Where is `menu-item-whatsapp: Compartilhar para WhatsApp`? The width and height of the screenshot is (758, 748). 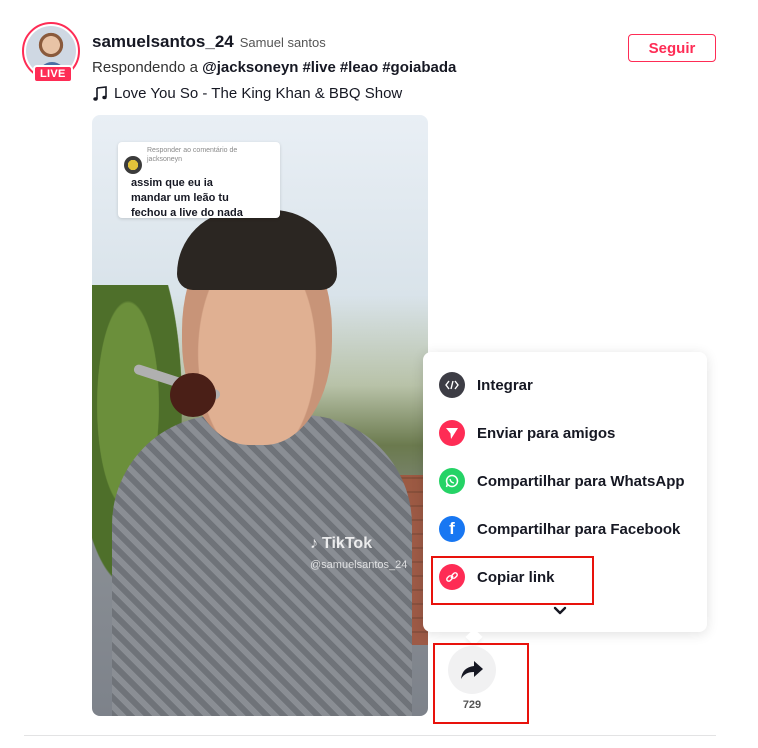 menu-item-whatsapp: Compartilhar para WhatsApp is located at coordinates (565, 481).